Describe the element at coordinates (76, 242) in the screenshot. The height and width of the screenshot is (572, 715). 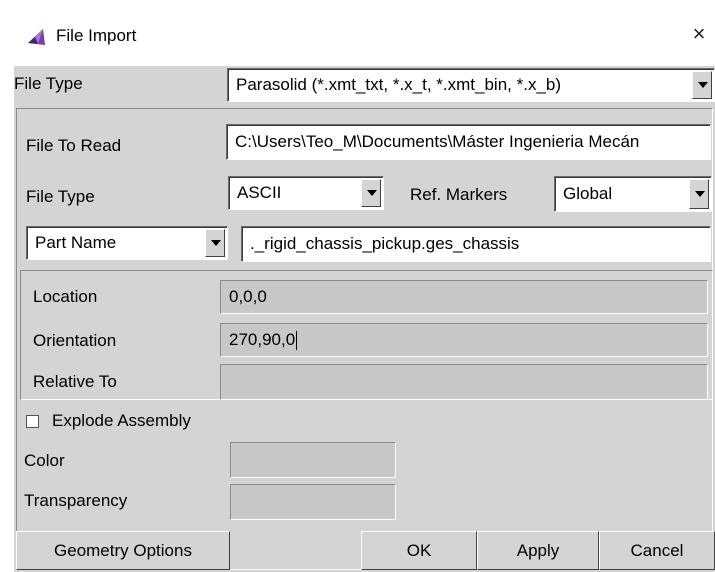
I see `part-name-selector-value: Part Name` at that location.